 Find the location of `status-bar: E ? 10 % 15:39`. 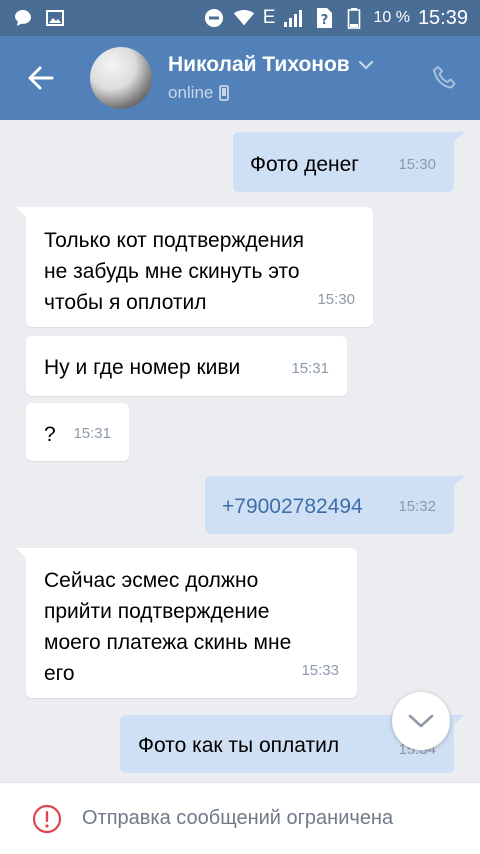

status-bar: E ? 10 % 15:39 is located at coordinates (240, 18).